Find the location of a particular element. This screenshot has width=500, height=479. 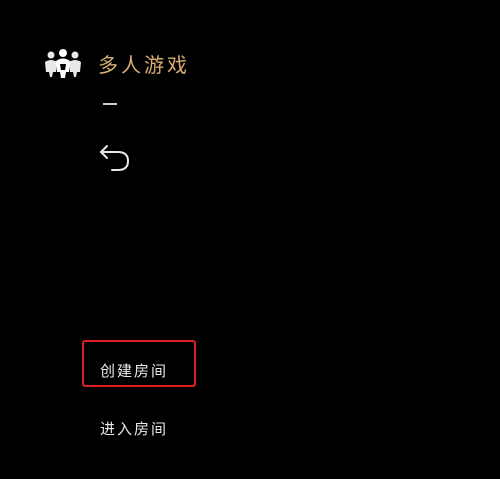

page-title: 多人游戏 is located at coordinates (144, 64).